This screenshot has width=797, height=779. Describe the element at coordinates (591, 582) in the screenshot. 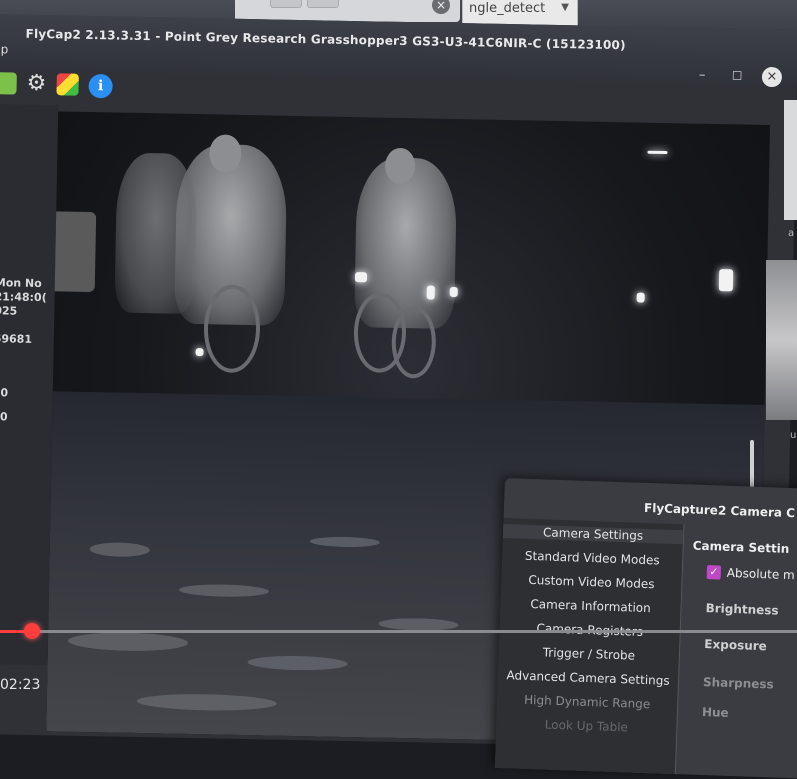

I see `nav-item-custom-video-modes: Custom Video Modes` at that location.